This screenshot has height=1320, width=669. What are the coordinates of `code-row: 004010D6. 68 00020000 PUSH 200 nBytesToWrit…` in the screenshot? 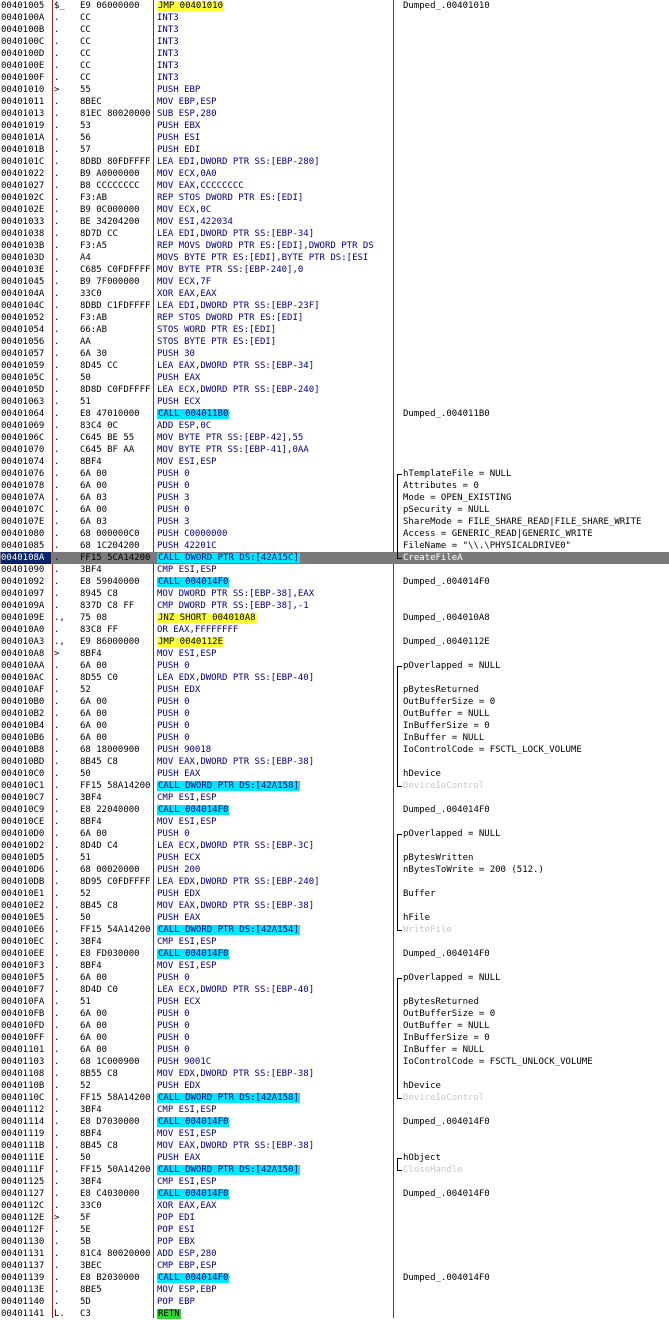 It's located at (334, 870).